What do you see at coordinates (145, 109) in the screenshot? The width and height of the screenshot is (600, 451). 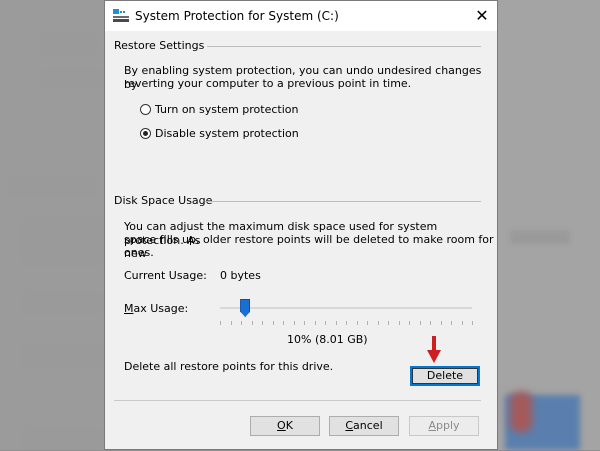 I see `turn-on-protection-radio` at bounding box center [145, 109].